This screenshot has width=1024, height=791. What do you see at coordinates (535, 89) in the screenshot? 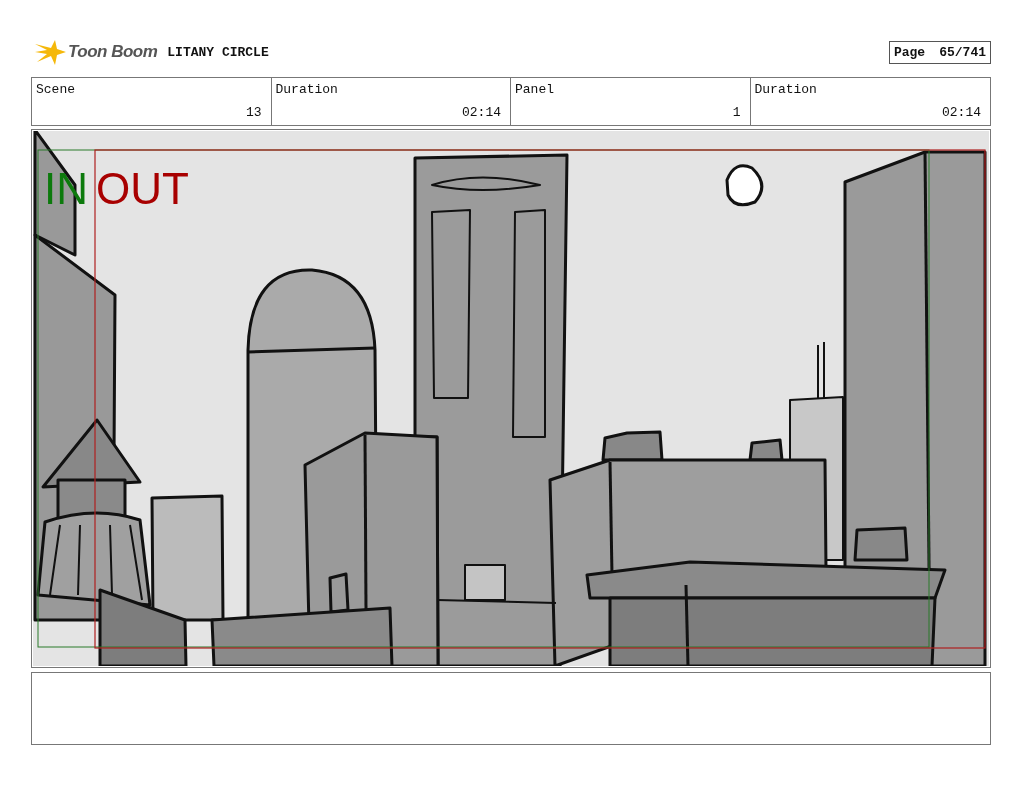
I see `field-label: Panel` at bounding box center [535, 89].